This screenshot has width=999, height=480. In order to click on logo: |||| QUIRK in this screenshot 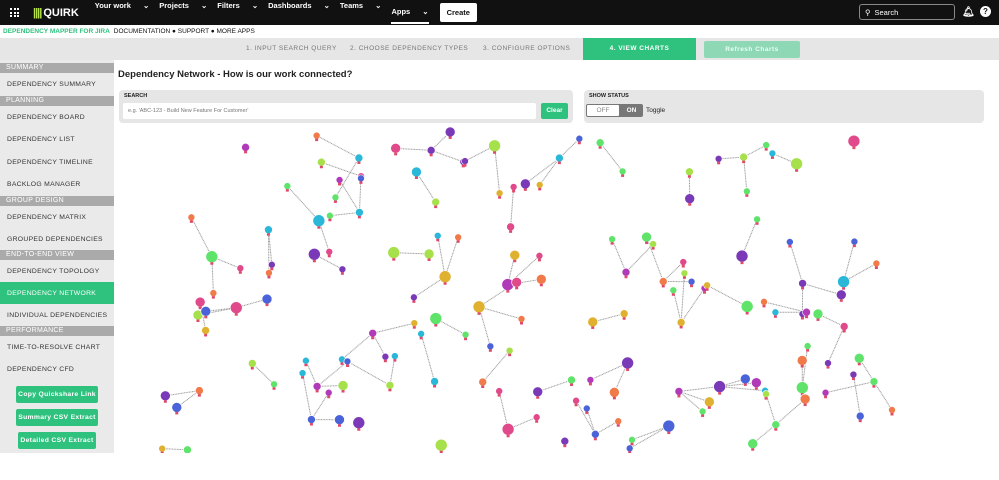, I will do `click(56, 13)`.